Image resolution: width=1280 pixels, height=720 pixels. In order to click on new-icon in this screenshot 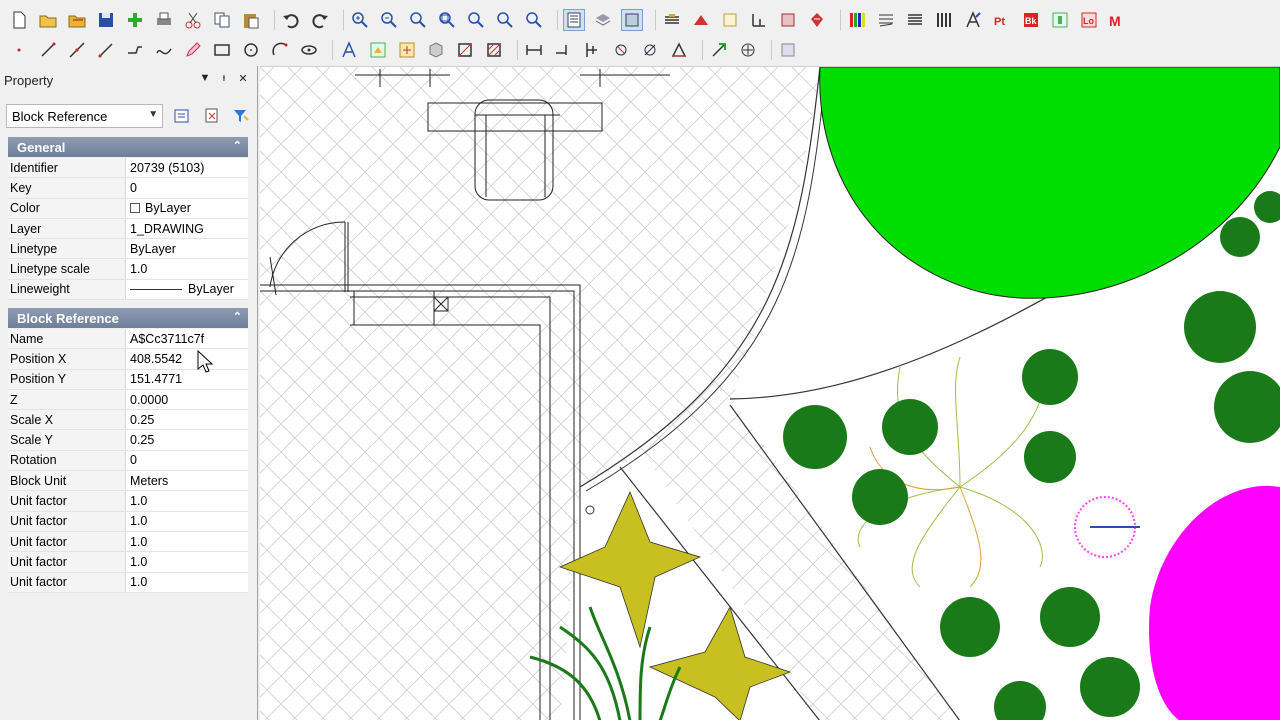, I will do `click(19, 20)`.